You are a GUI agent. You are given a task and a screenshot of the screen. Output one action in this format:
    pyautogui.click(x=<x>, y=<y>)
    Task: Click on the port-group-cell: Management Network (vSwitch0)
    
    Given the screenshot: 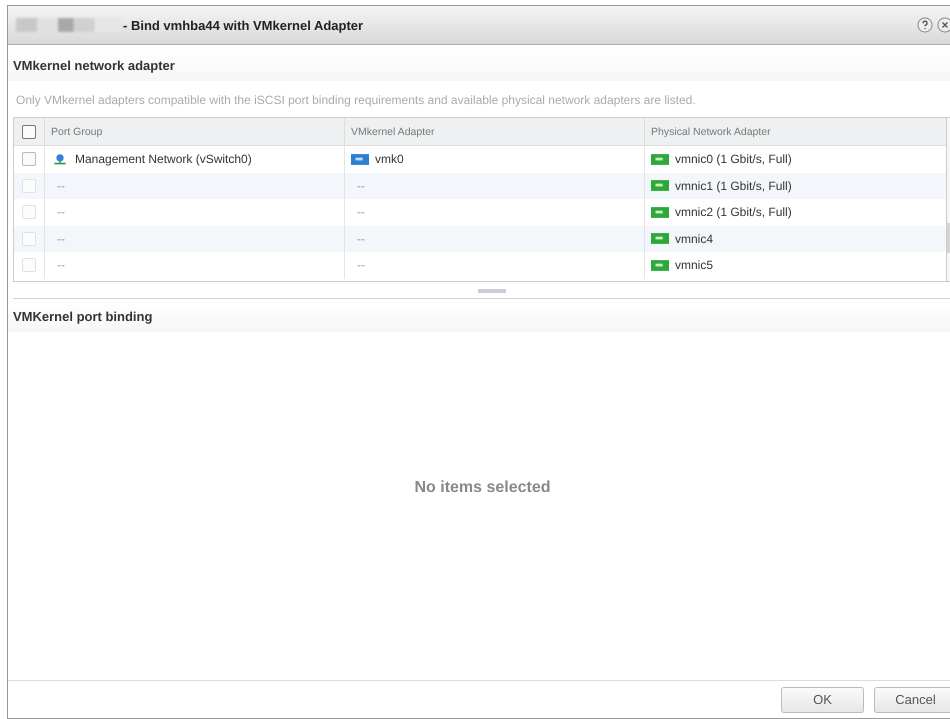 What is the action you would take?
    pyautogui.click(x=163, y=159)
    